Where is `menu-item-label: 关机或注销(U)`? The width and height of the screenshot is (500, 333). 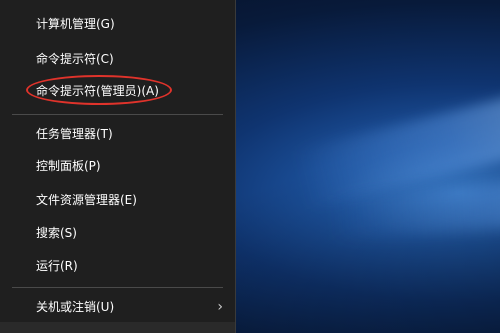 menu-item-label: 关机或注销(U) is located at coordinates (75, 307).